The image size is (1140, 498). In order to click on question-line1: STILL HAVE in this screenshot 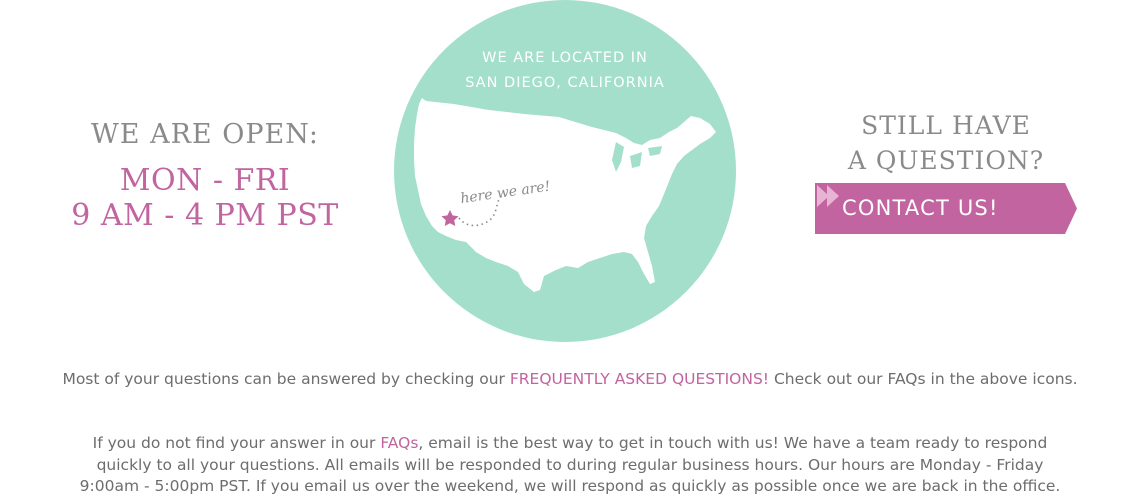, I will do `click(946, 125)`.